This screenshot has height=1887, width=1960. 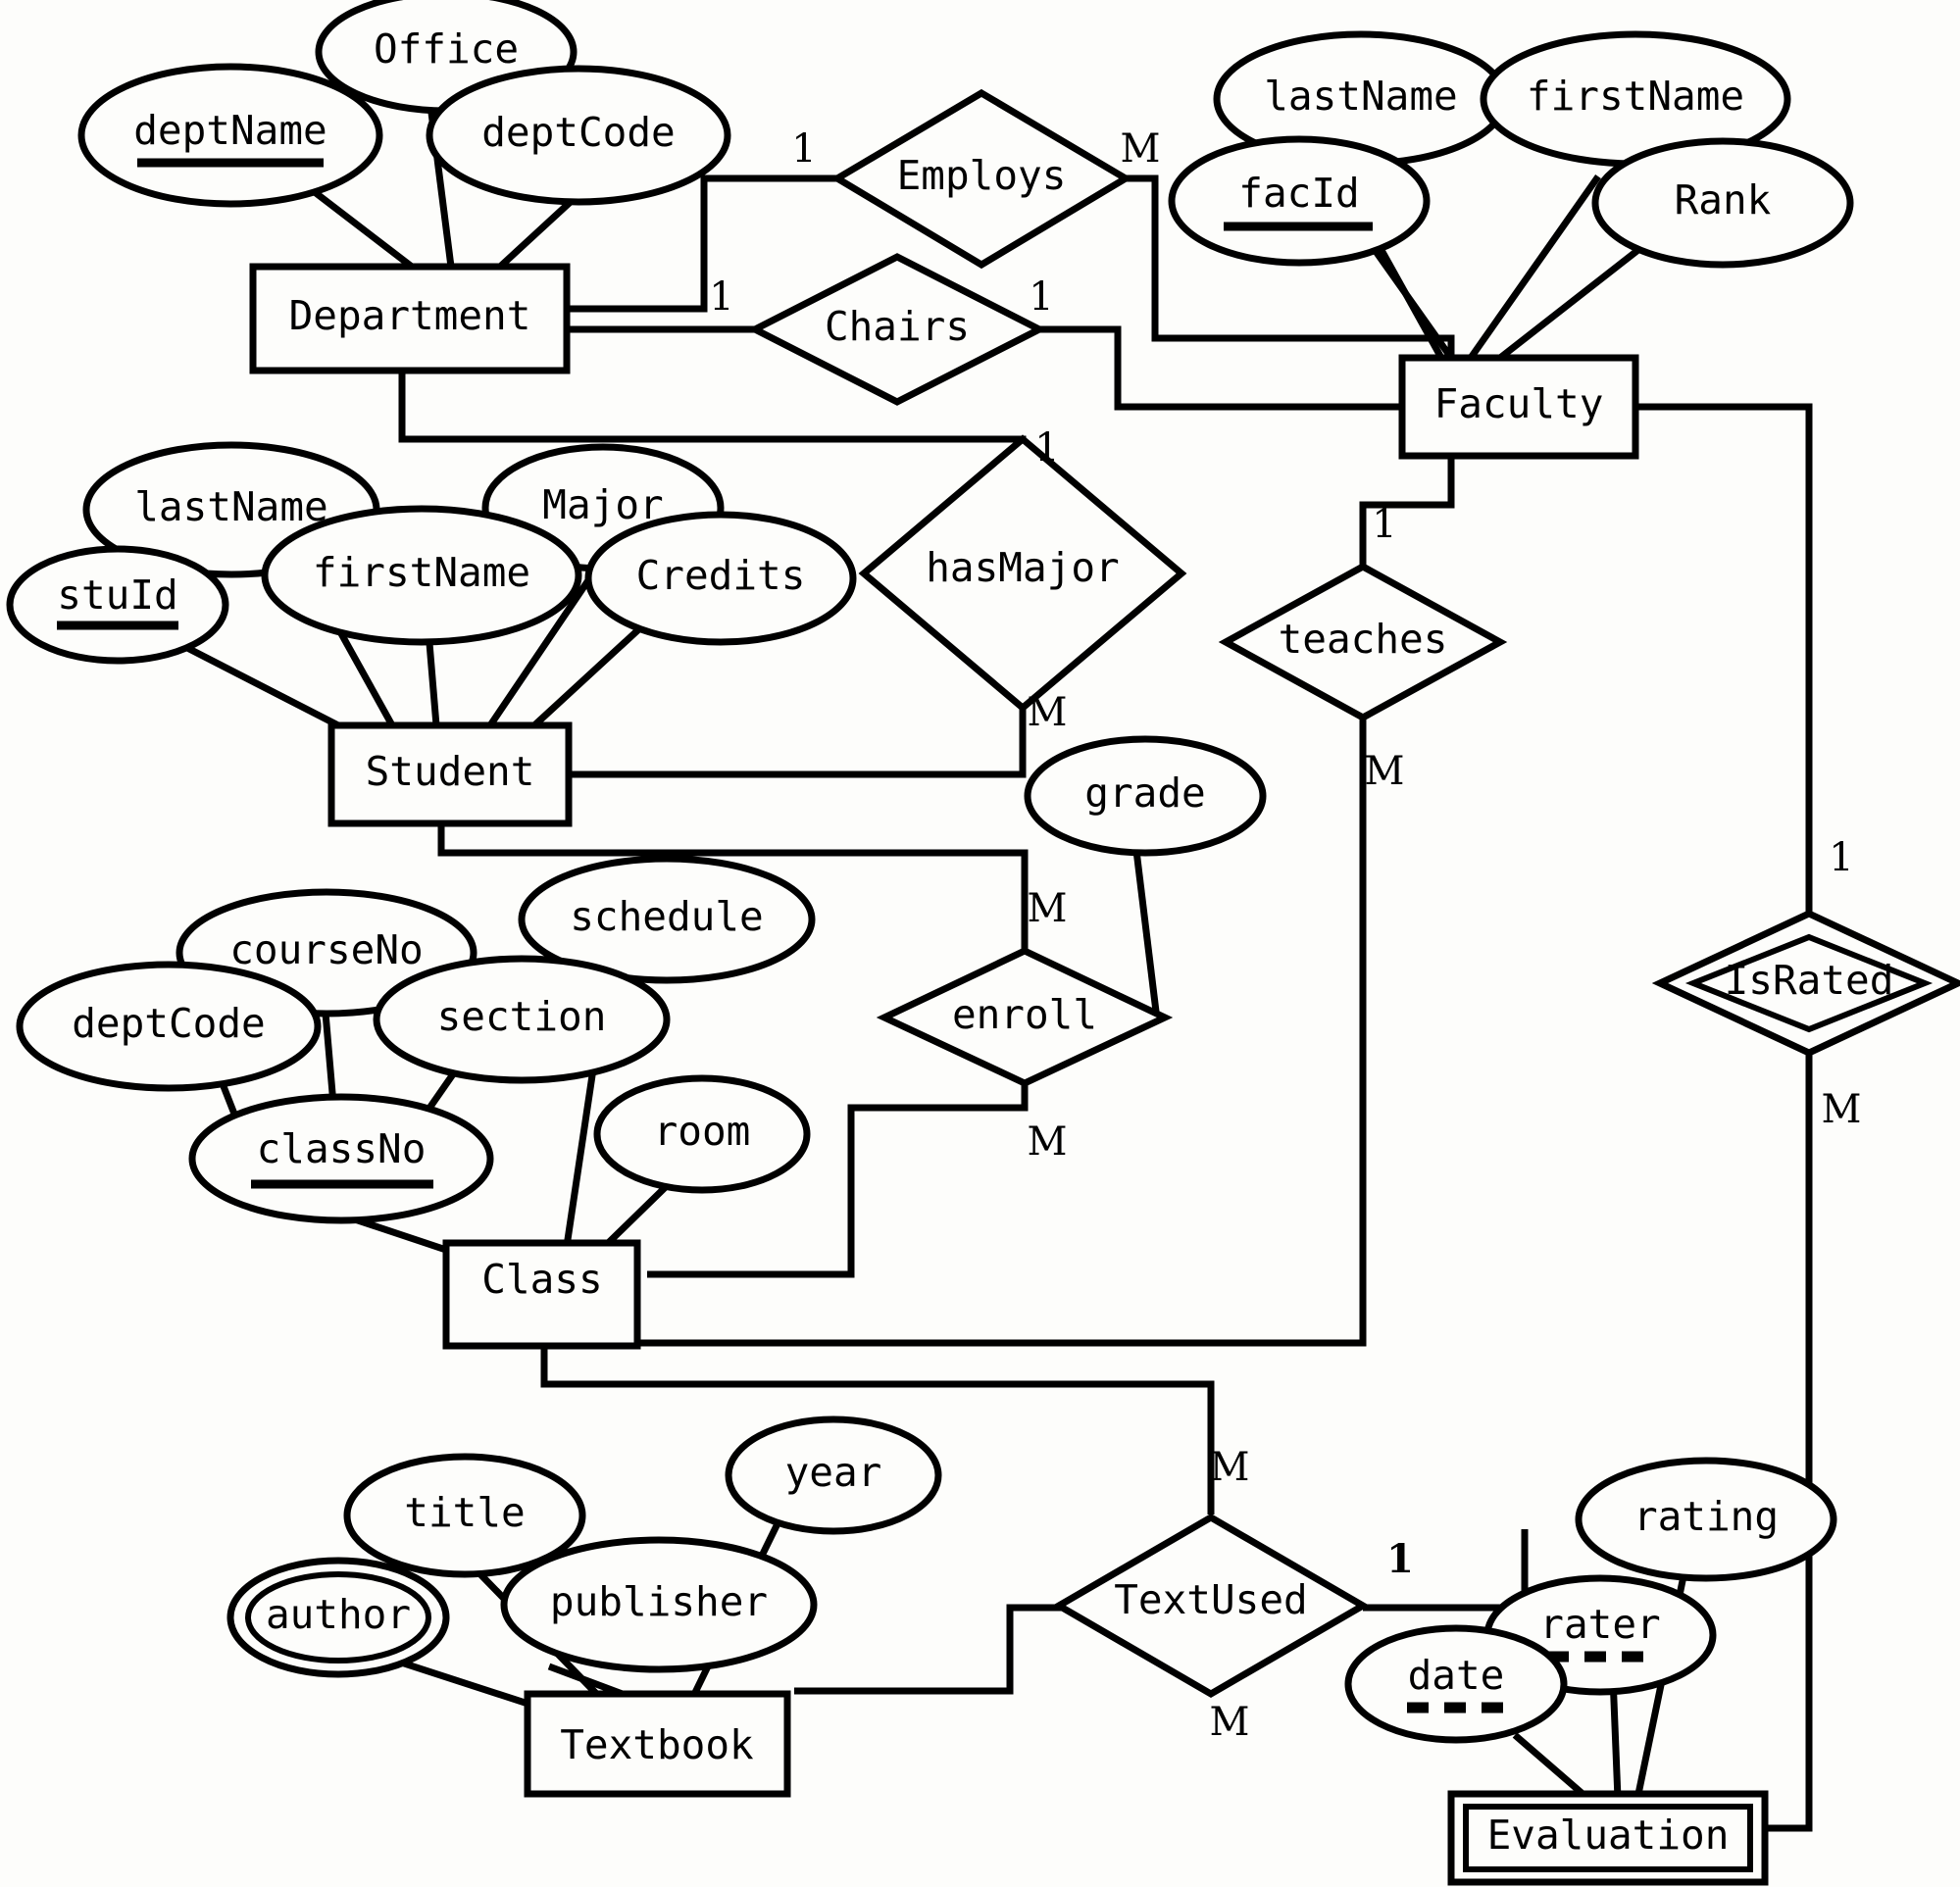 I want to click on edge-textused-textbook, so click(x=946, y=1649).